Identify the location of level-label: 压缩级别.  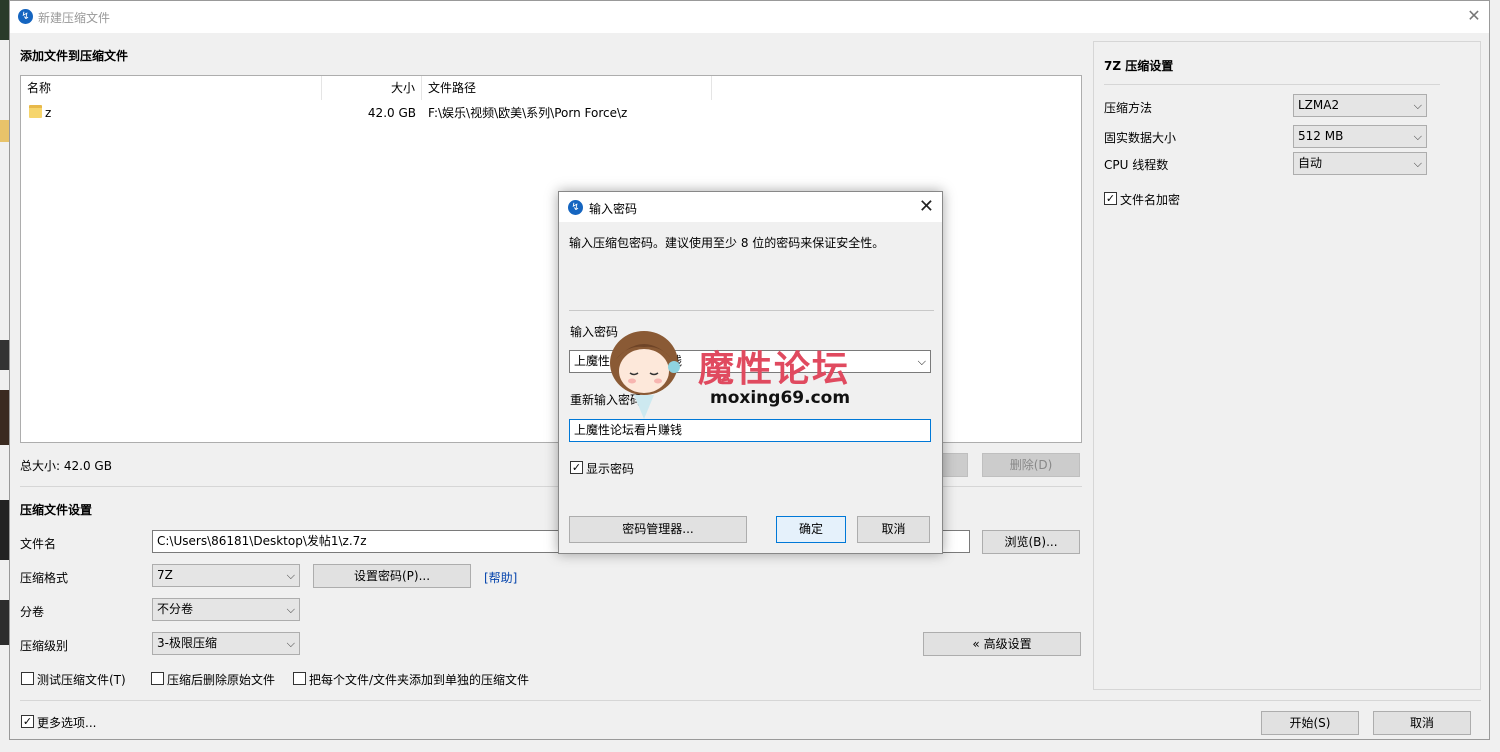
(44, 646).